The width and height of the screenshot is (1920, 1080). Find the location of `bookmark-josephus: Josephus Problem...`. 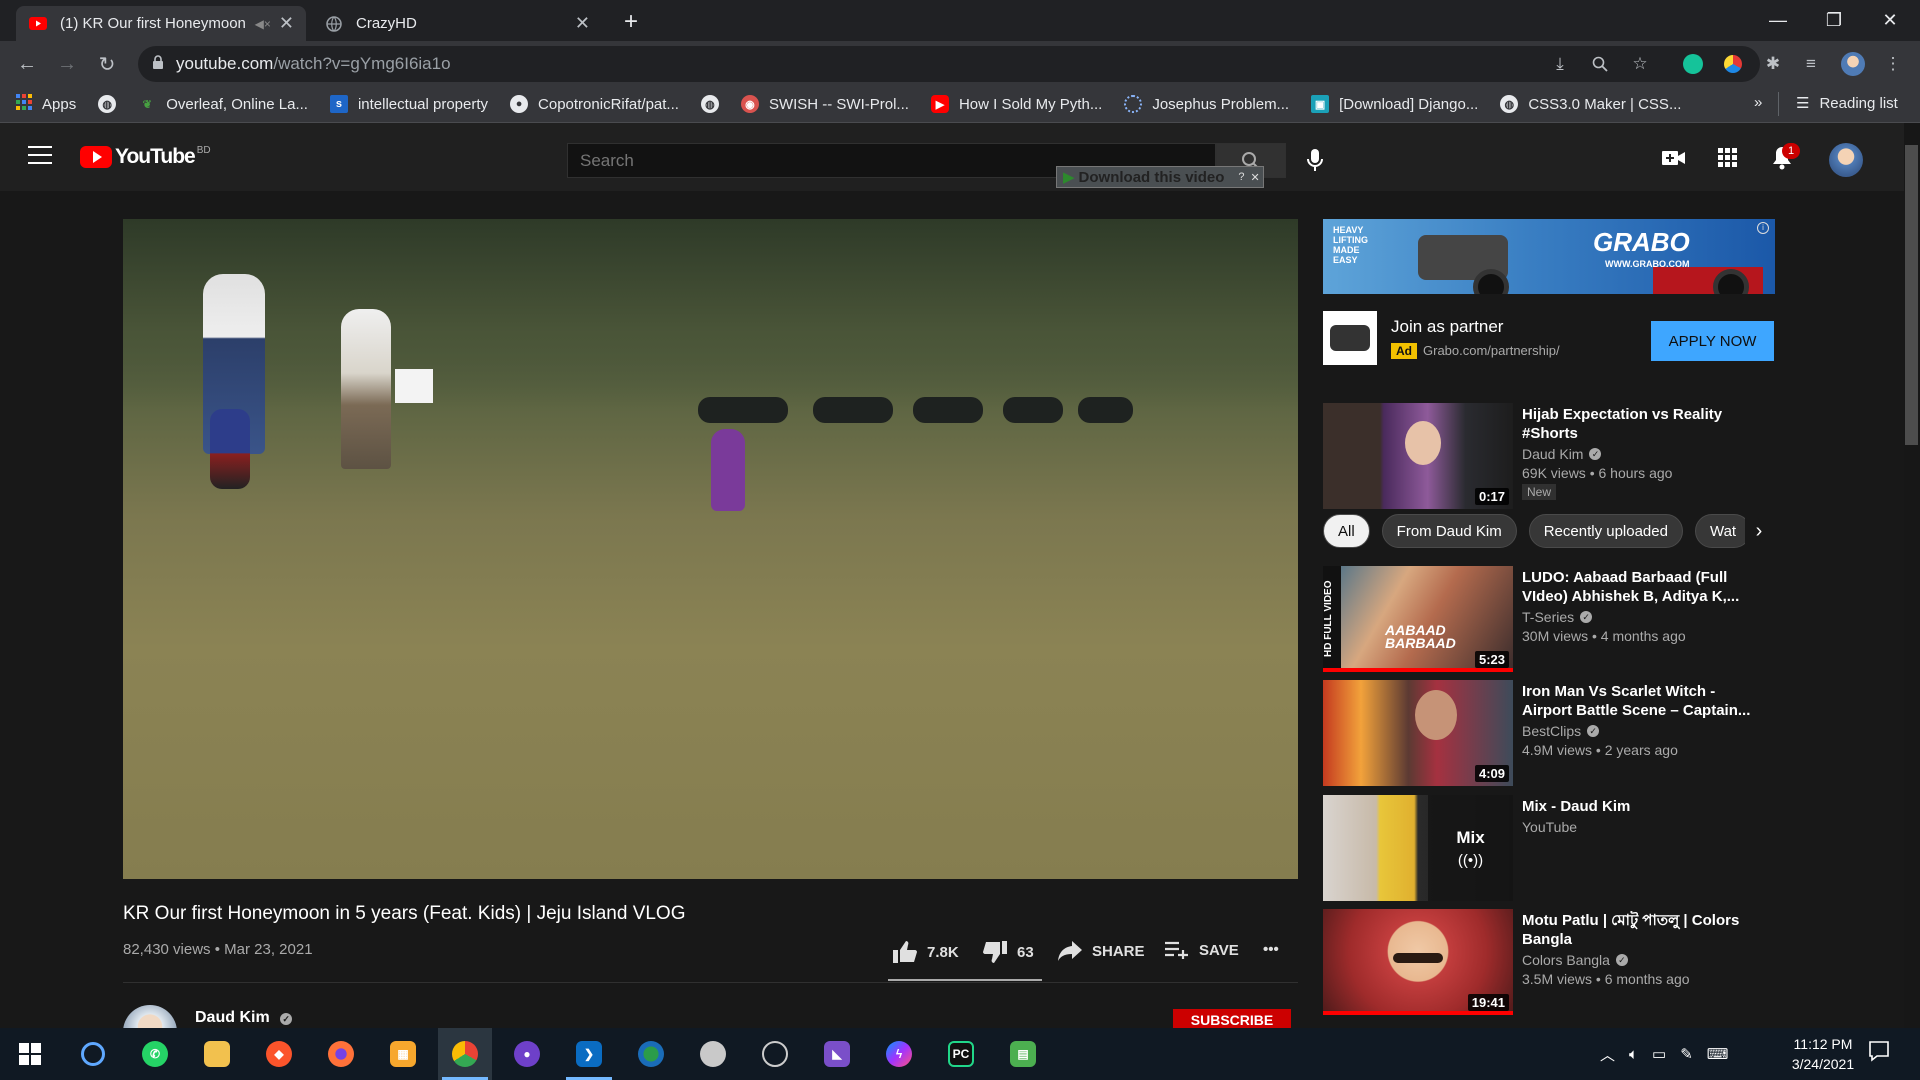

bookmark-josephus: Josephus Problem... is located at coordinates (1206, 104).